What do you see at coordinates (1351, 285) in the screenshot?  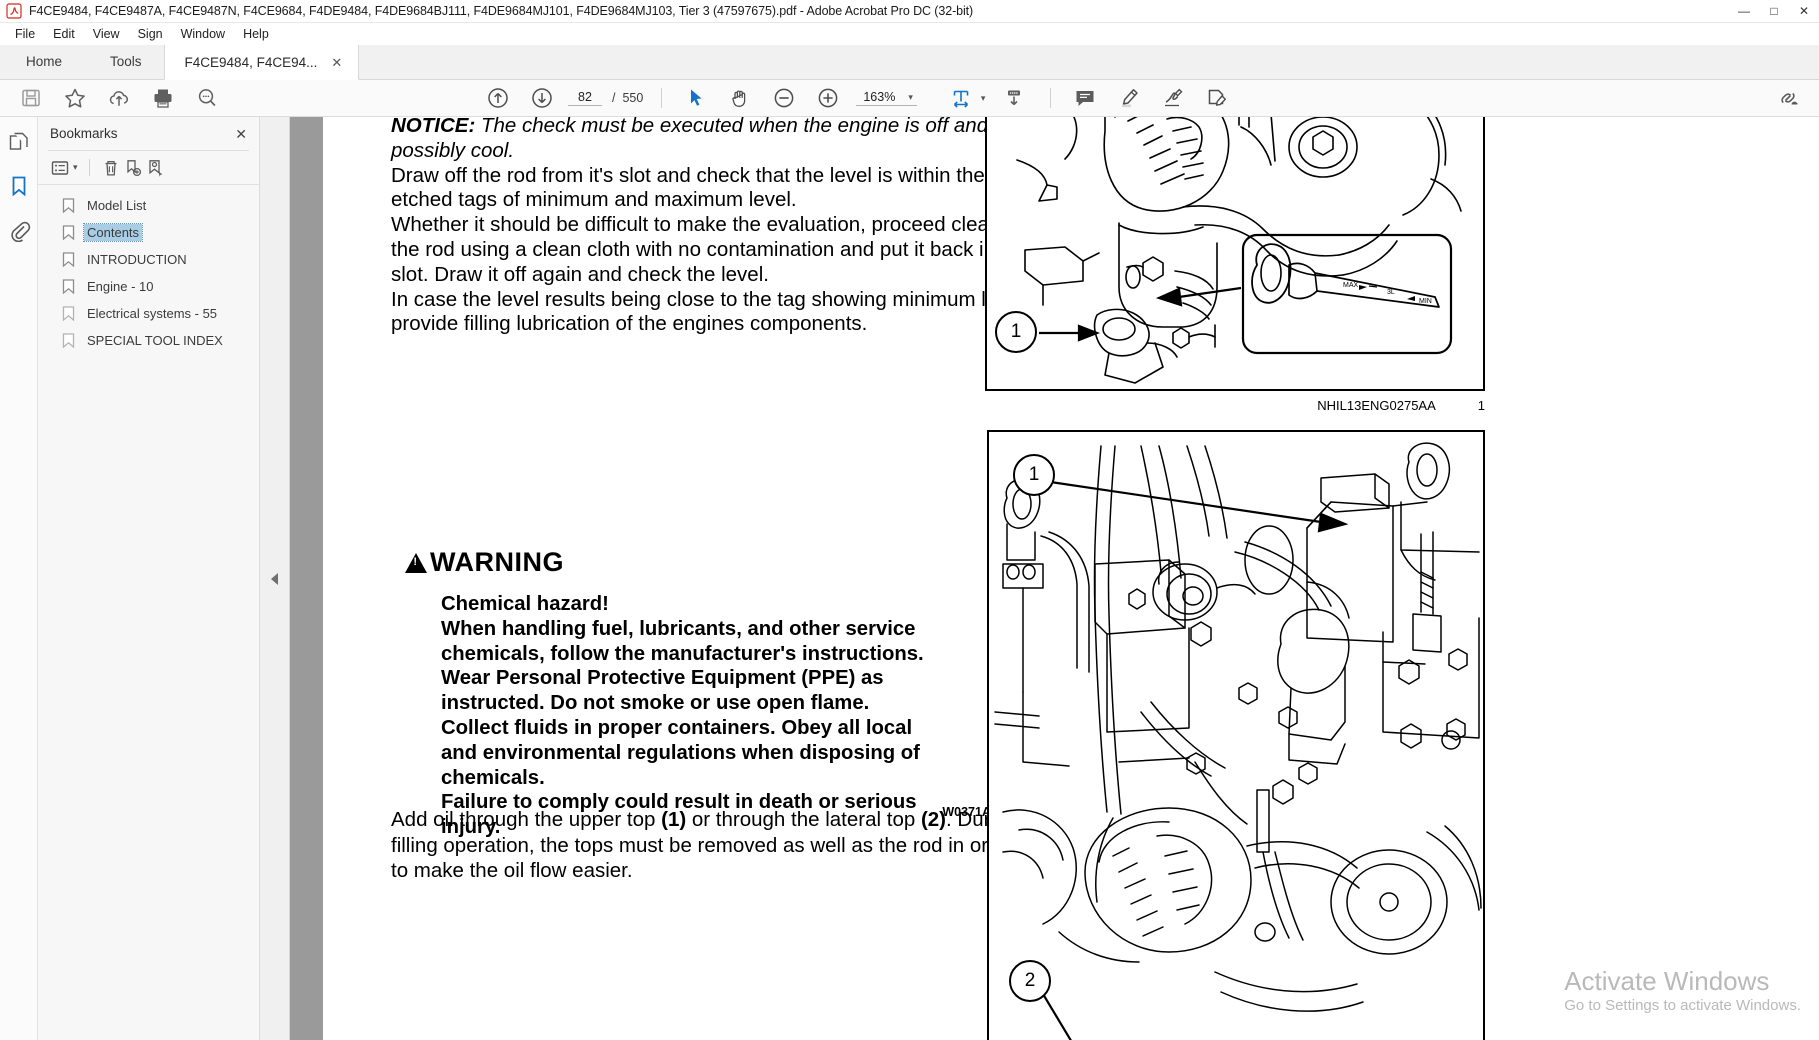 I see `dipstick-max-label: MAX` at bounding box center [1351, 285].